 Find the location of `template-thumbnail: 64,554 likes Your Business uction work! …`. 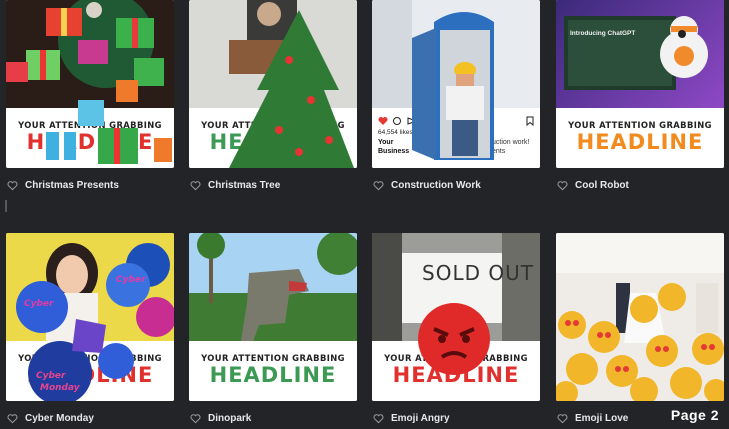

template-thumbnail: 64,554 likes Your Business uction work! … is located at coordinates (456, 84).